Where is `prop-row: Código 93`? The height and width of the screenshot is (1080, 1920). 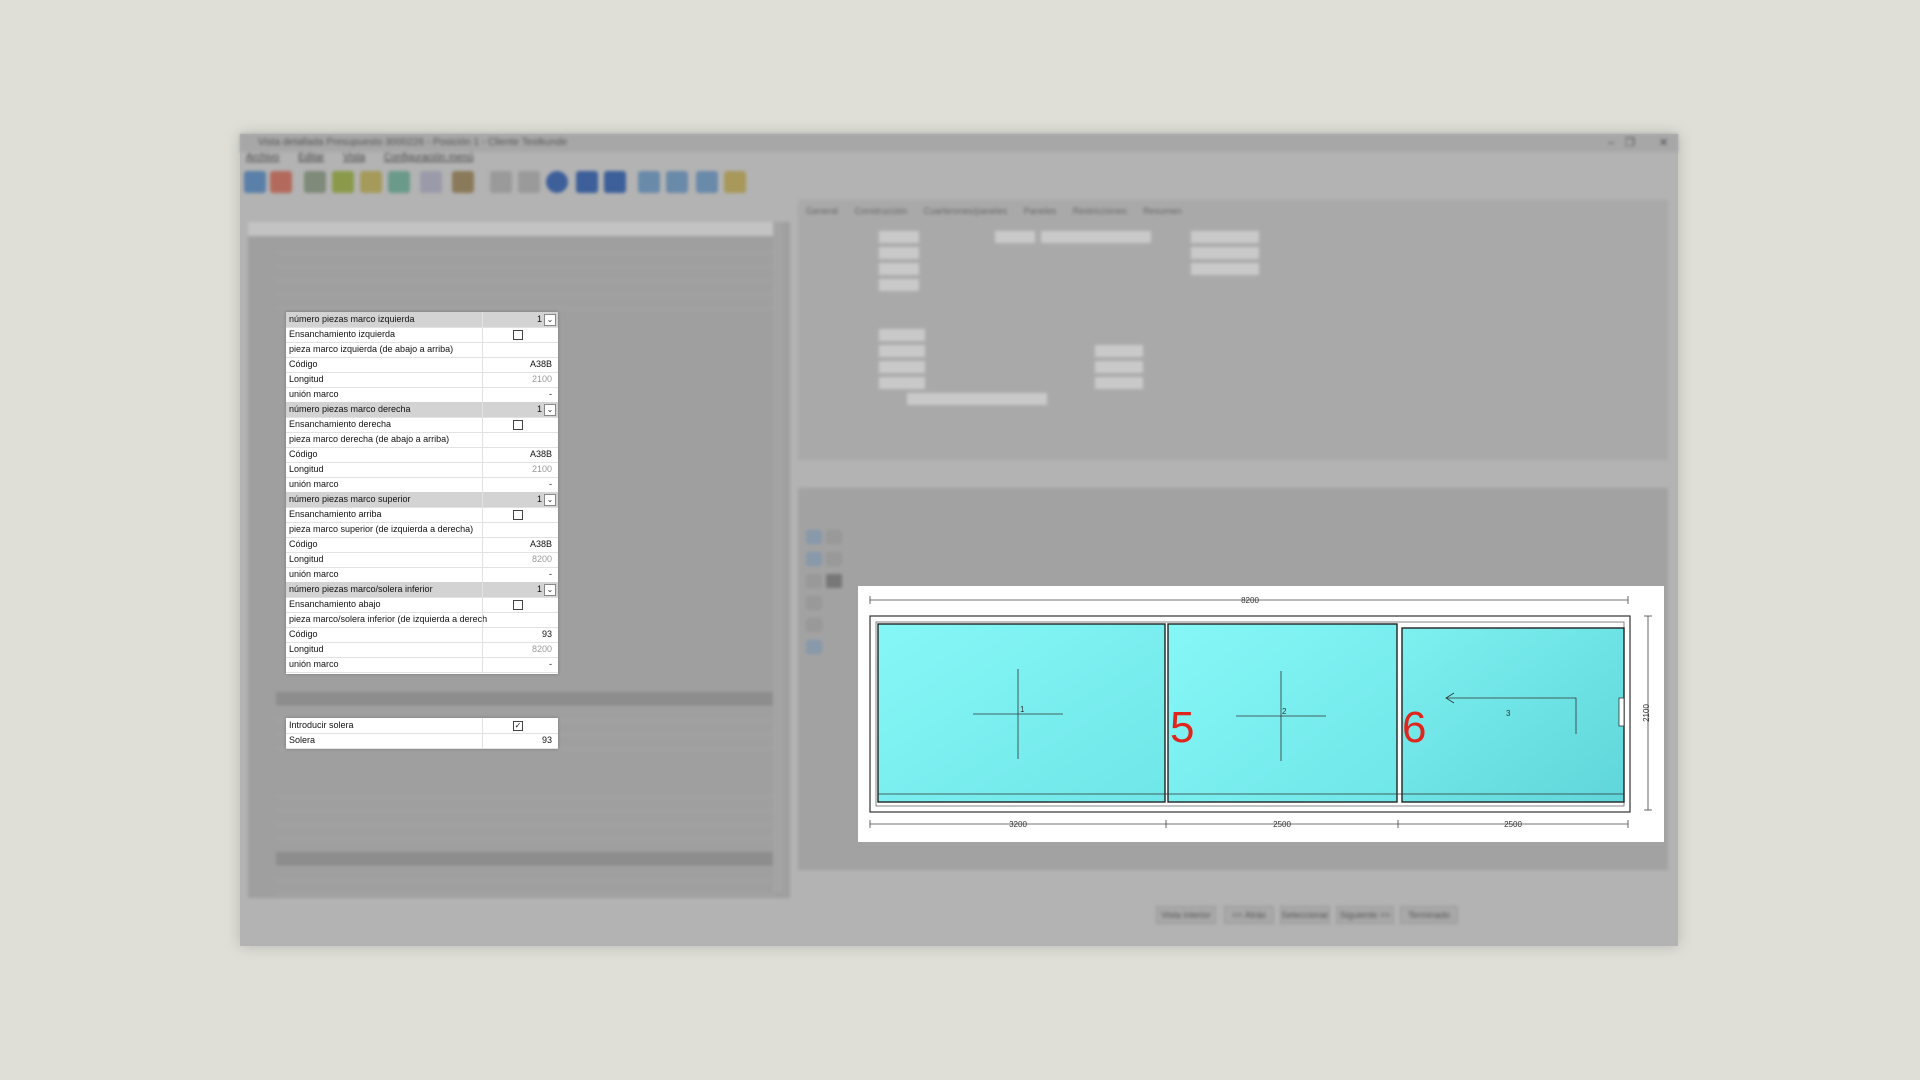 prop-row: Código 93 is located at coordinates (422, 635).